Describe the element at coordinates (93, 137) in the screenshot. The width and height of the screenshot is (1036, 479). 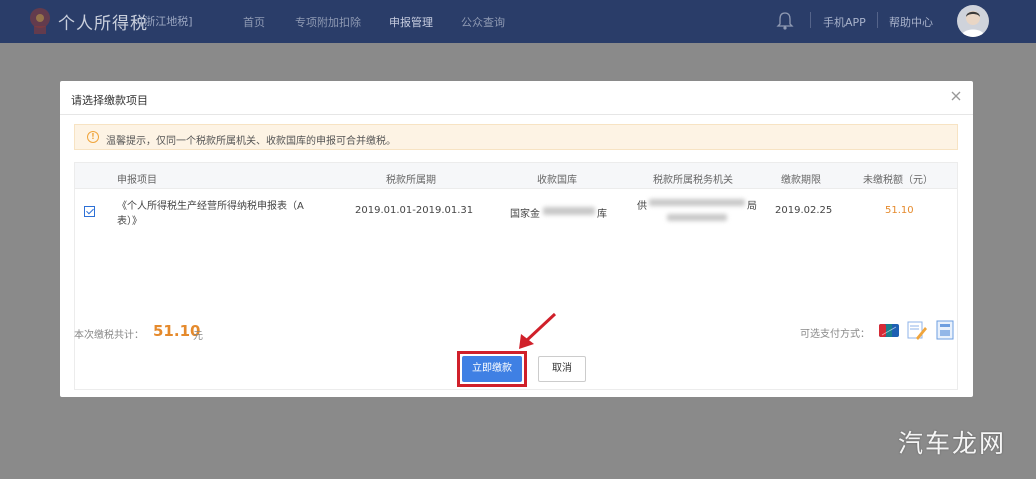
I see `info-icon: !` at that location.